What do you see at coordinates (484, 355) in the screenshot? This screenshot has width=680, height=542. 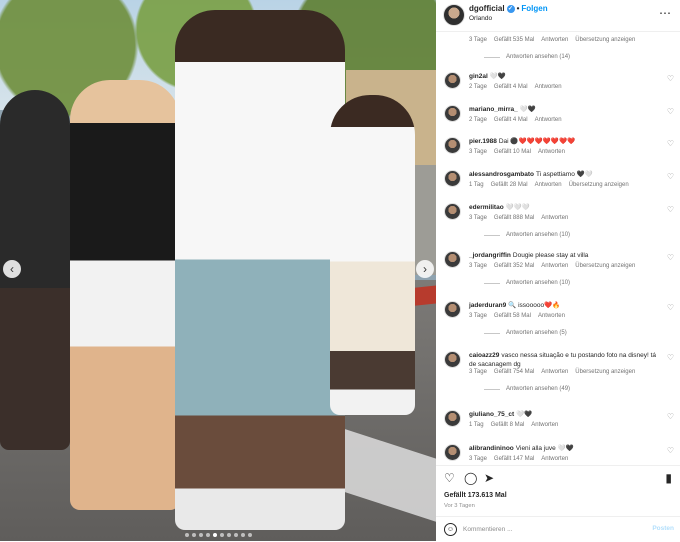 I see `comment-username: caioazz29` at bounding box center [484, 355].